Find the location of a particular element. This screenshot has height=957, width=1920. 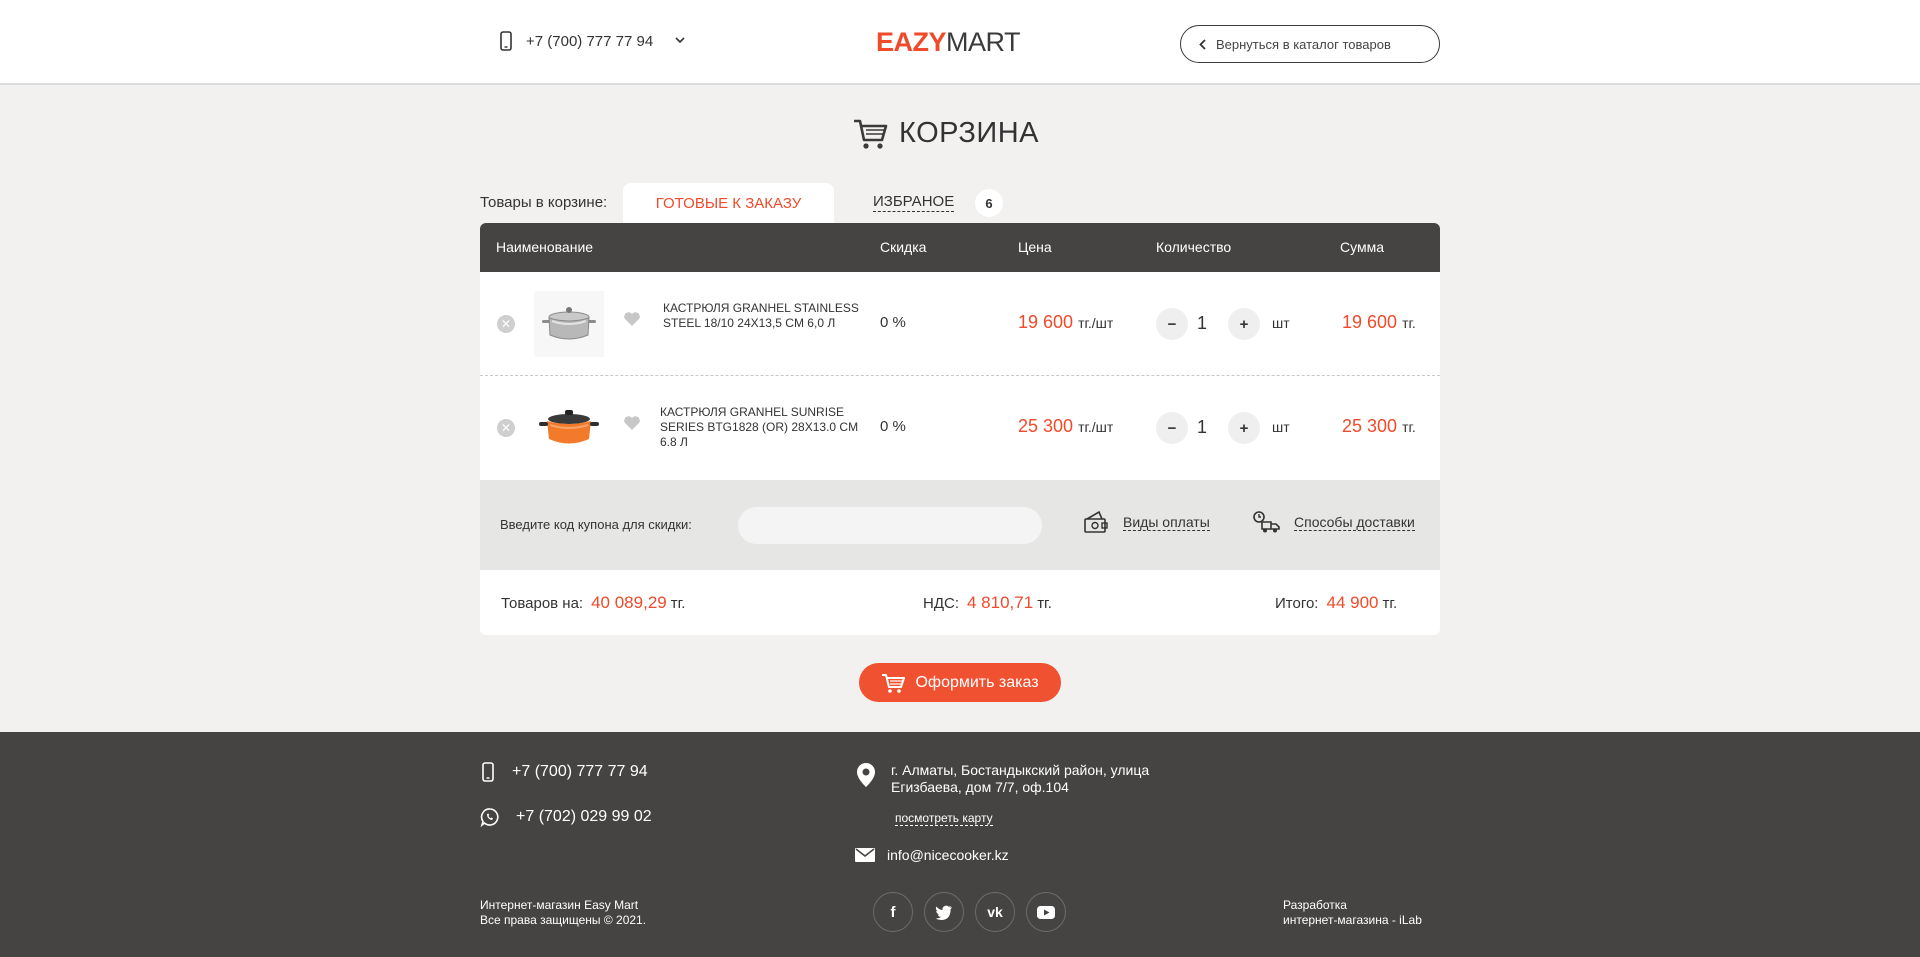

footer-phone-whatsapp-text: +7 (702) 029 99 02 is located at coordinates (584, 816).